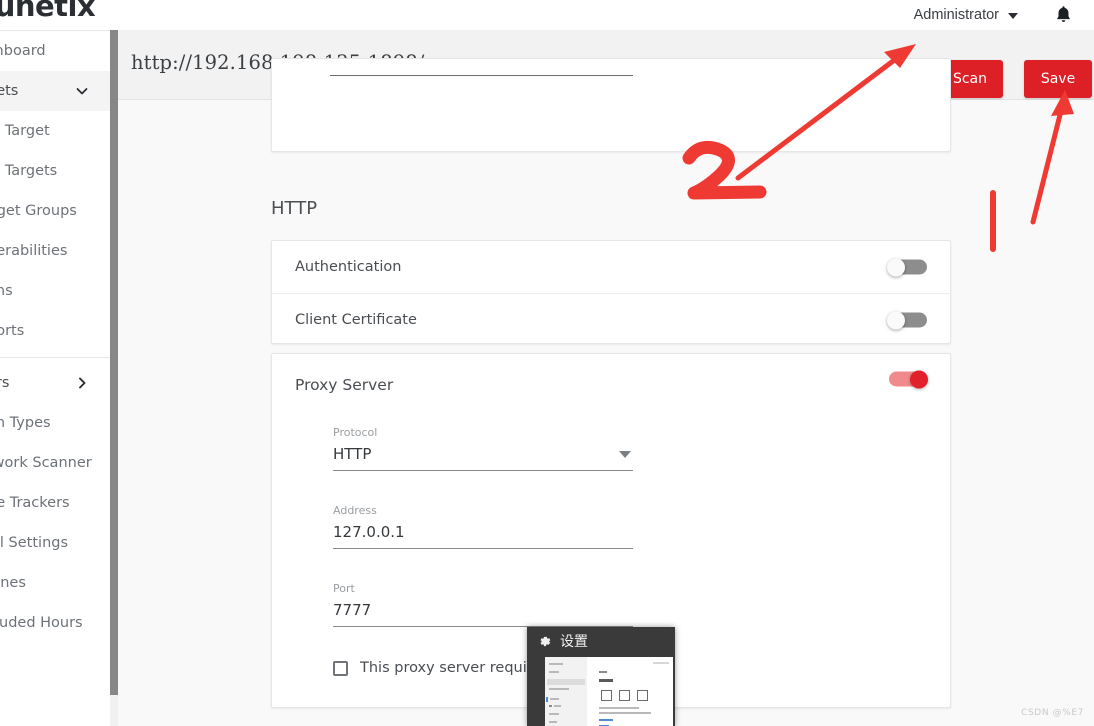 The height and width of the screenshot is (726, 1094). Describe the element at coordinates (46, 463) in the screenshot. I see `sidebar-item-label: twork Scanner` at that location.